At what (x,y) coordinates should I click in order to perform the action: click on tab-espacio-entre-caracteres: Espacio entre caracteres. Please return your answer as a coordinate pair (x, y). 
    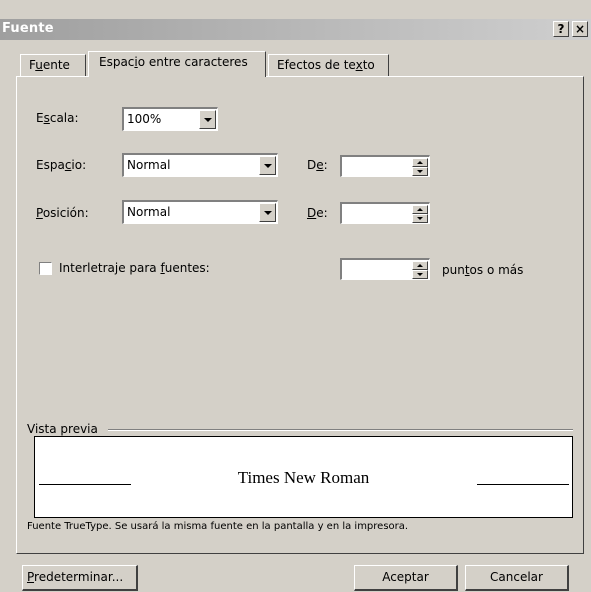
    Looking at the image, I should click on (177, 64).